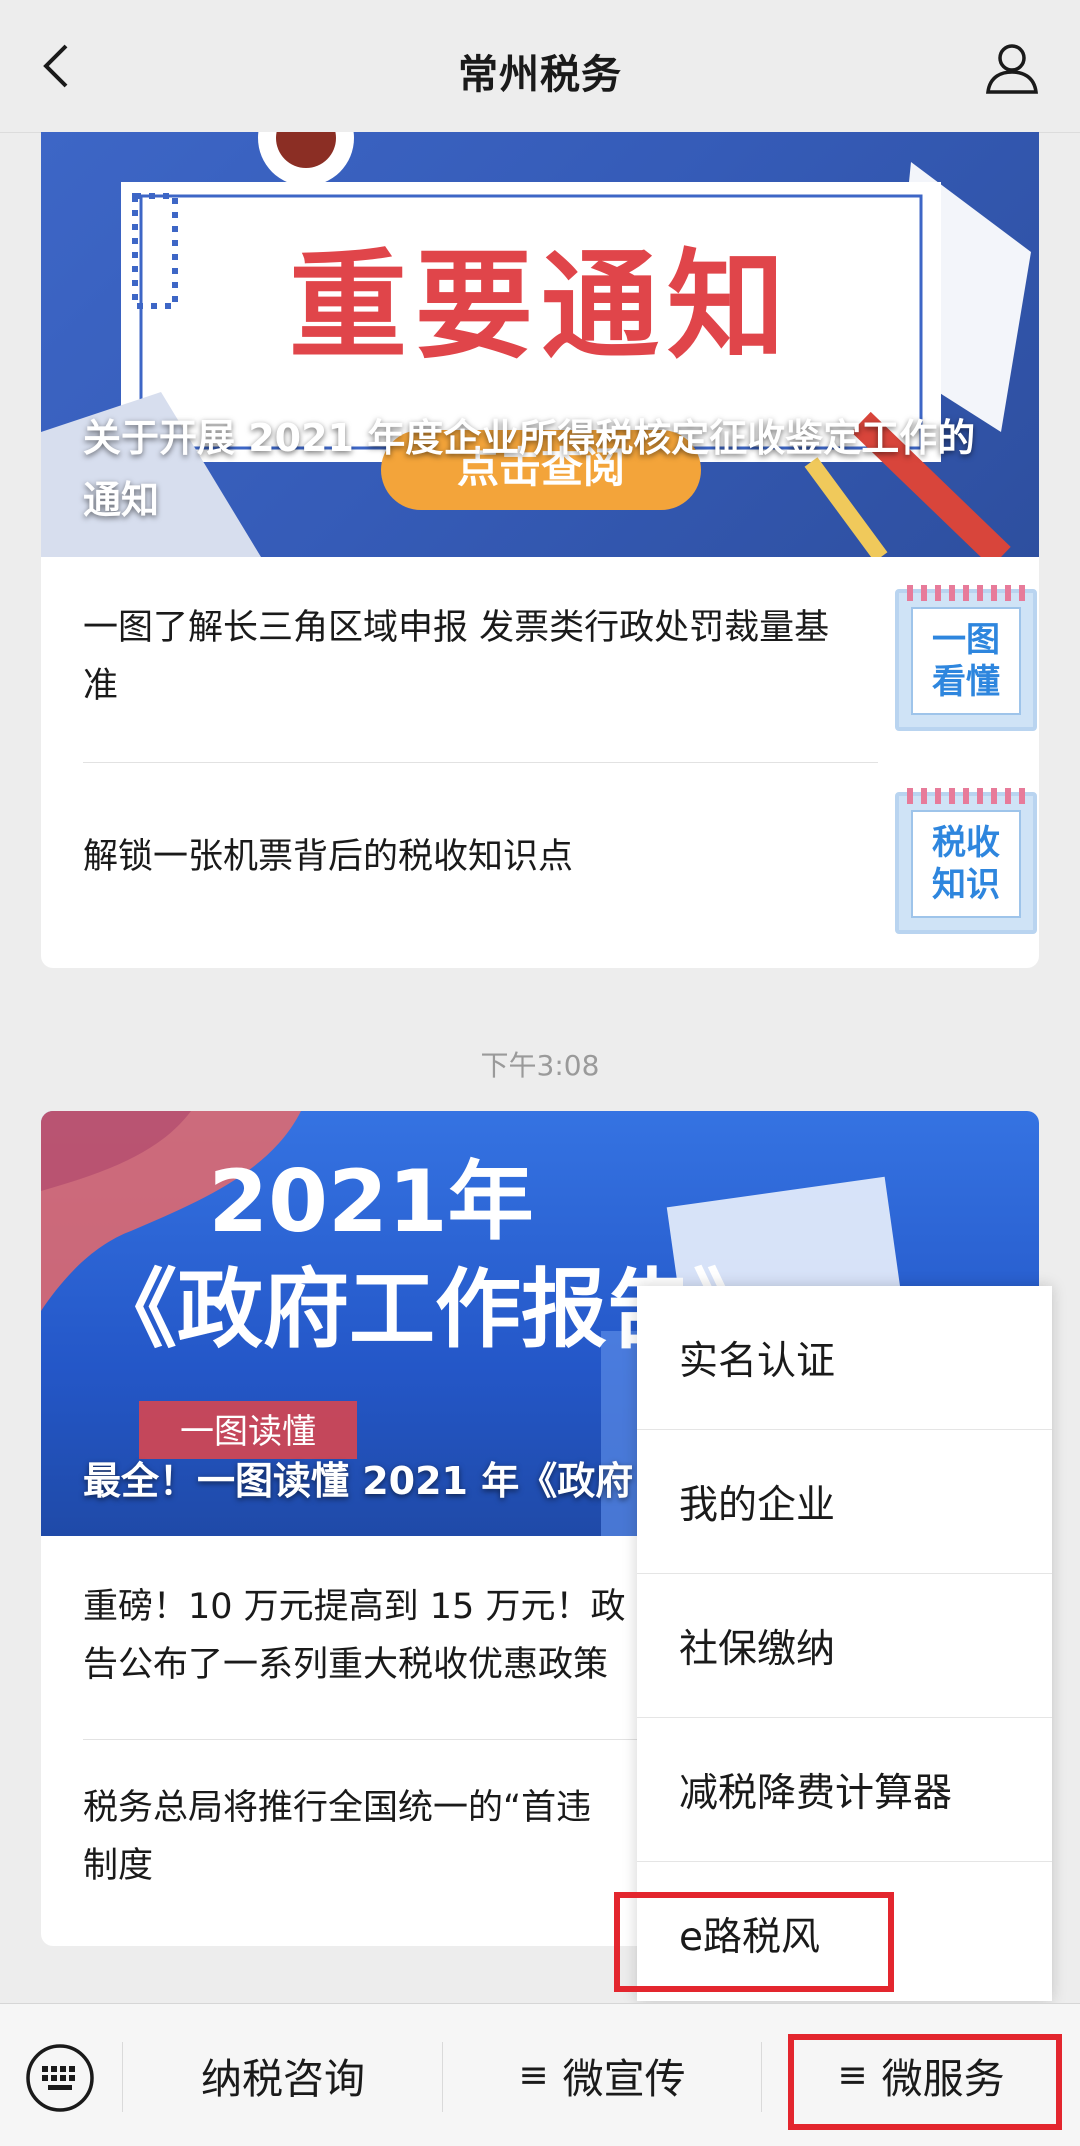 Image resolution: width=1080 pixels, height=2146 pixels. What do you see at coordinates (844, 1502) in the screenshot?
I see `menu-item-my-enterprise: 我的企业` at bounding box center [844, 1502].